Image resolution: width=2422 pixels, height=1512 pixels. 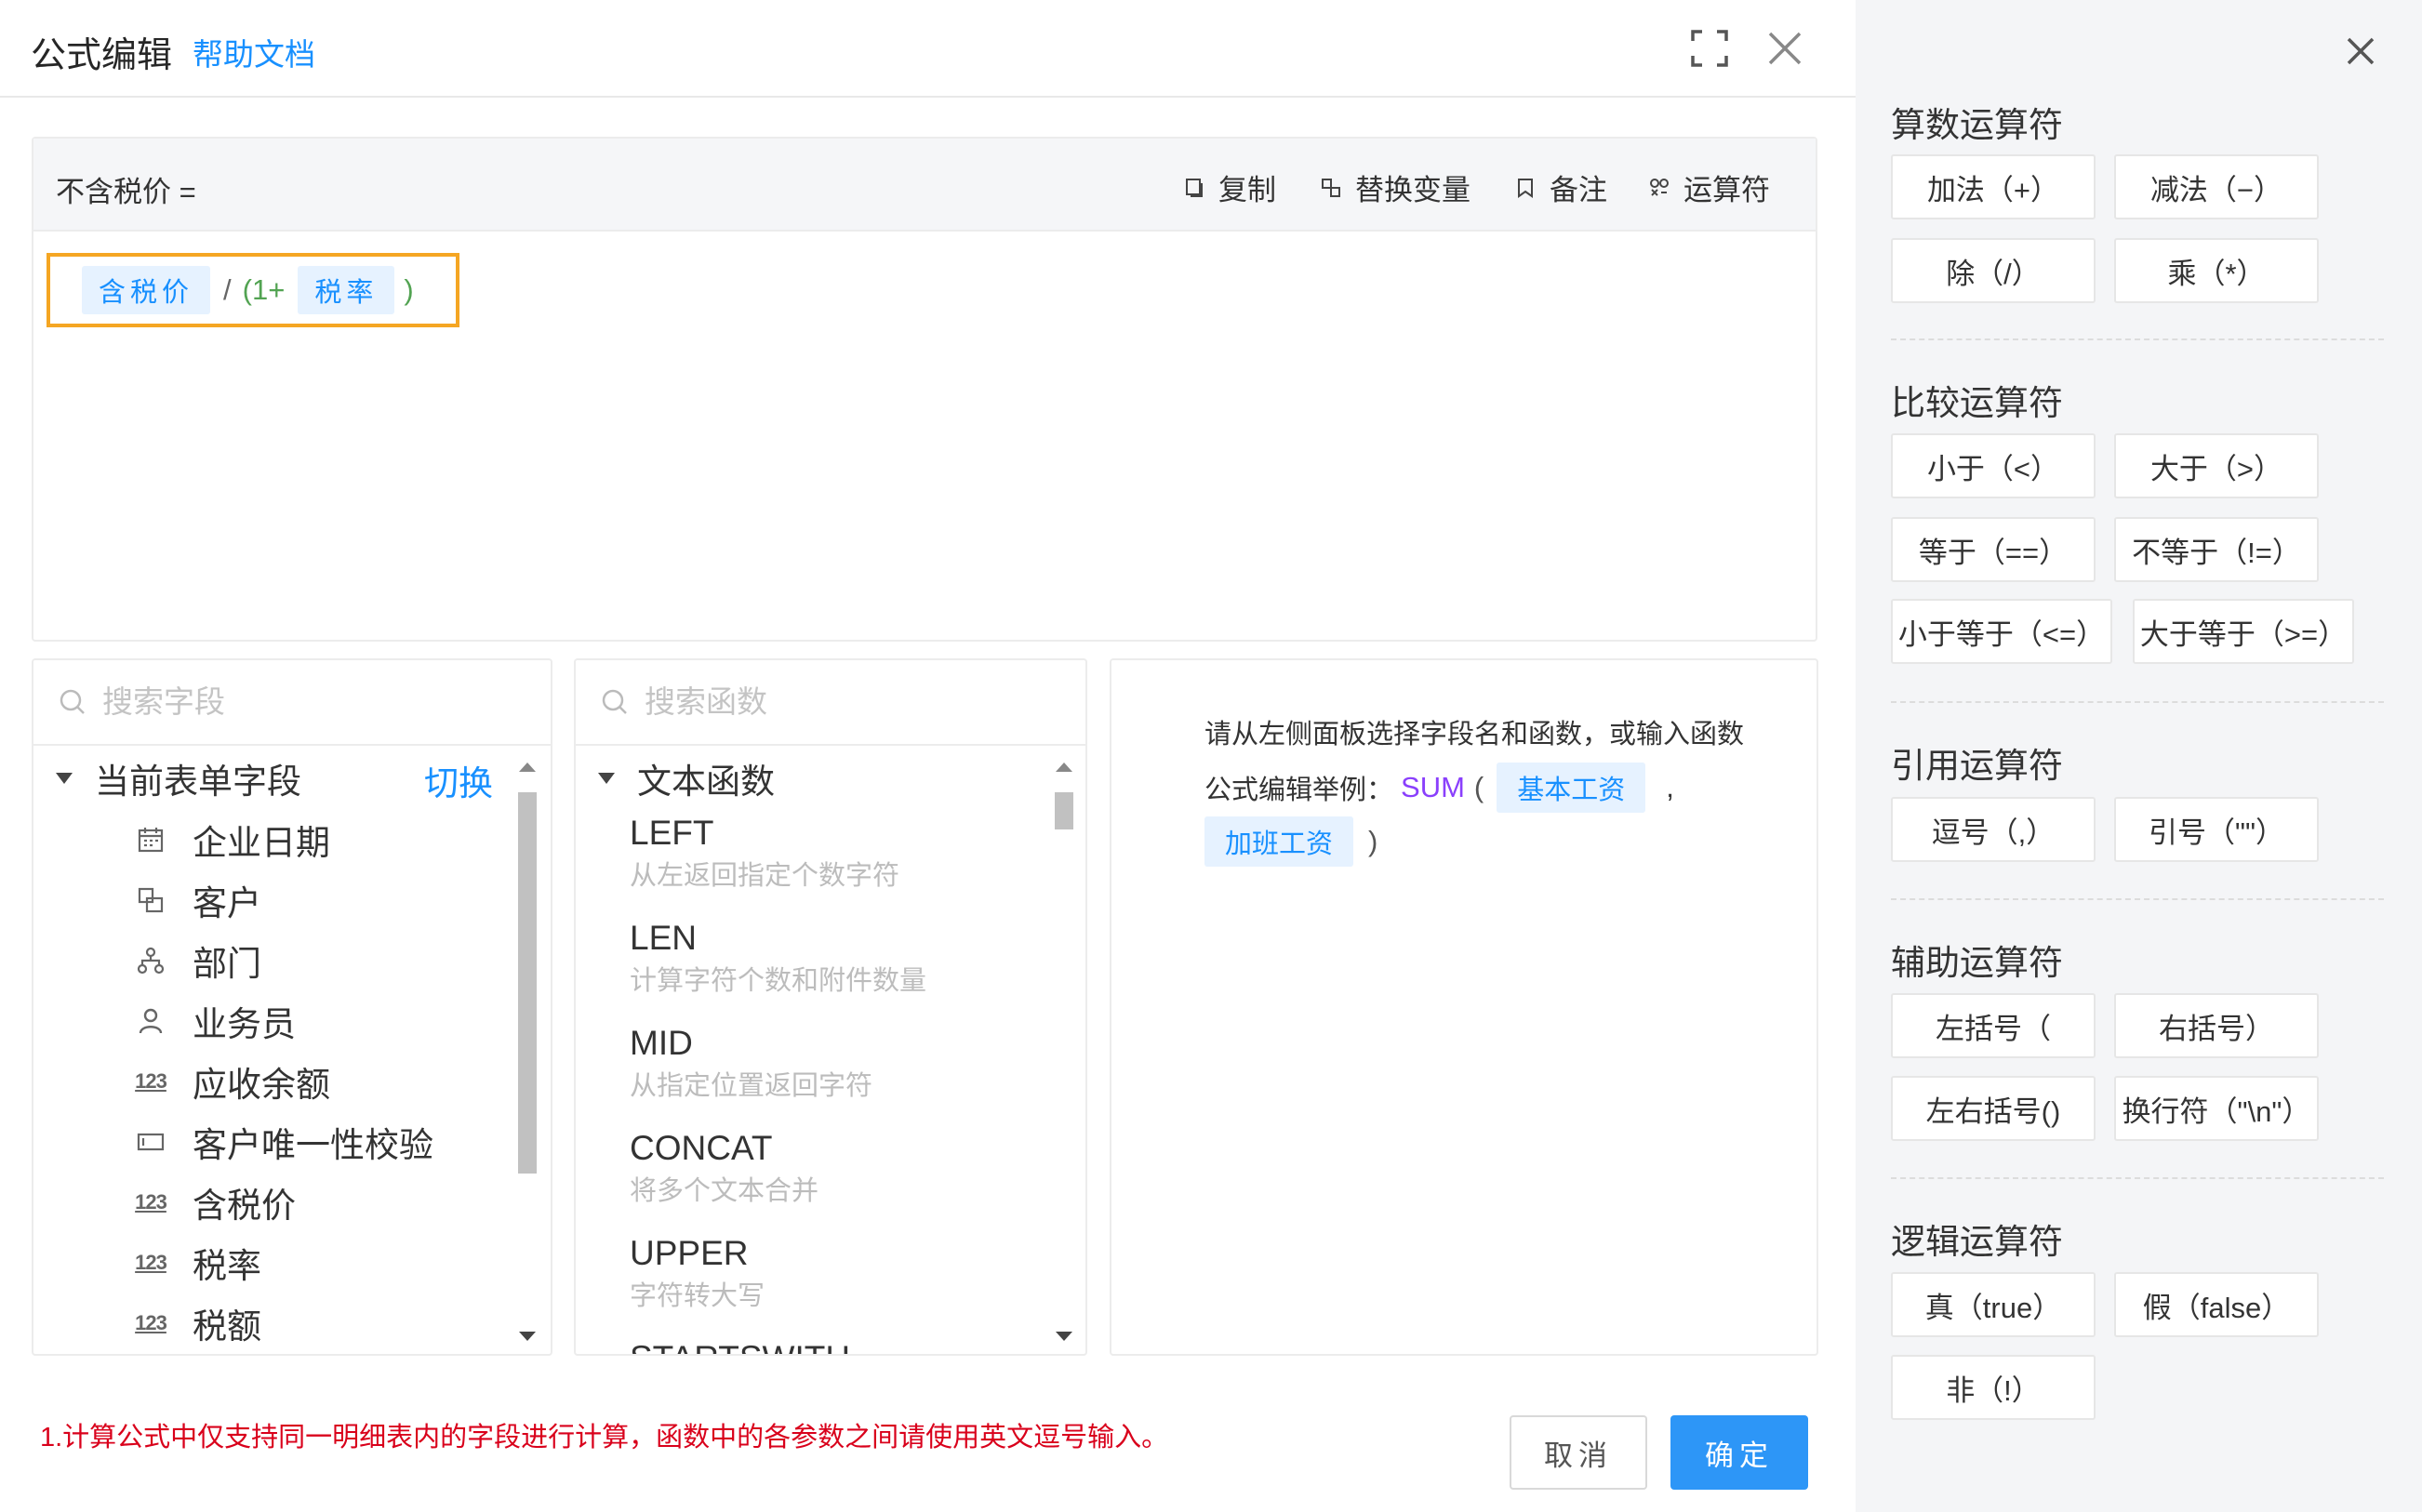 What do you see at coordinates (808, 1176) in the screenshot?
I see `function-item: CONCAT 将多个文本合并` at bounding box center [808, 1176].